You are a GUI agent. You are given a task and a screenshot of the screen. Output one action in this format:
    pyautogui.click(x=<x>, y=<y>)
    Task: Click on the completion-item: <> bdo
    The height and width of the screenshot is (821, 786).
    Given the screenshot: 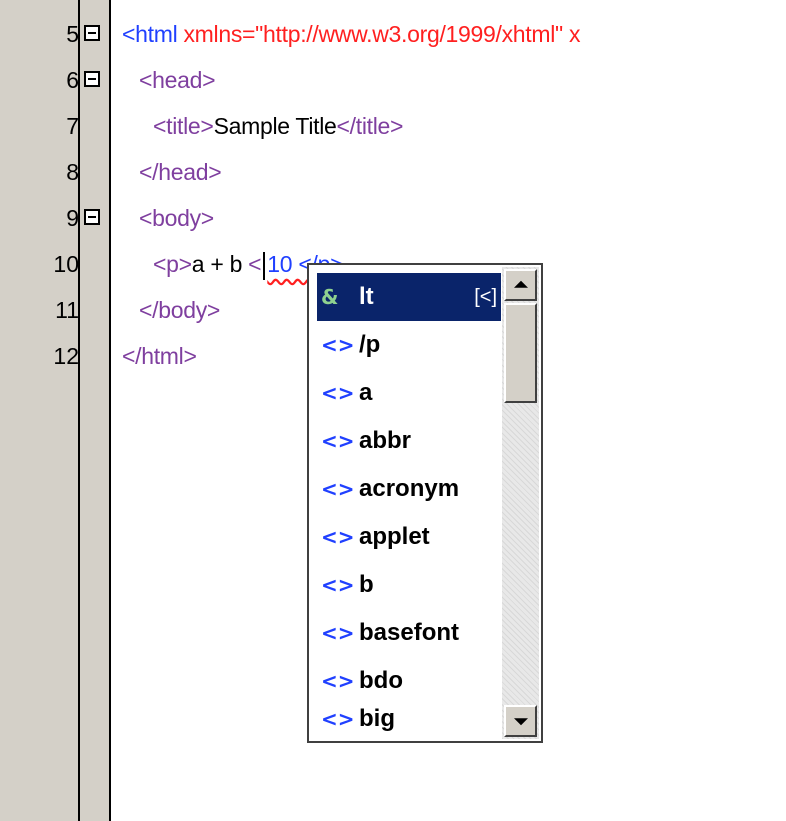 What is the action you would take?
    pyautogui.click(x=409, y=681)
    